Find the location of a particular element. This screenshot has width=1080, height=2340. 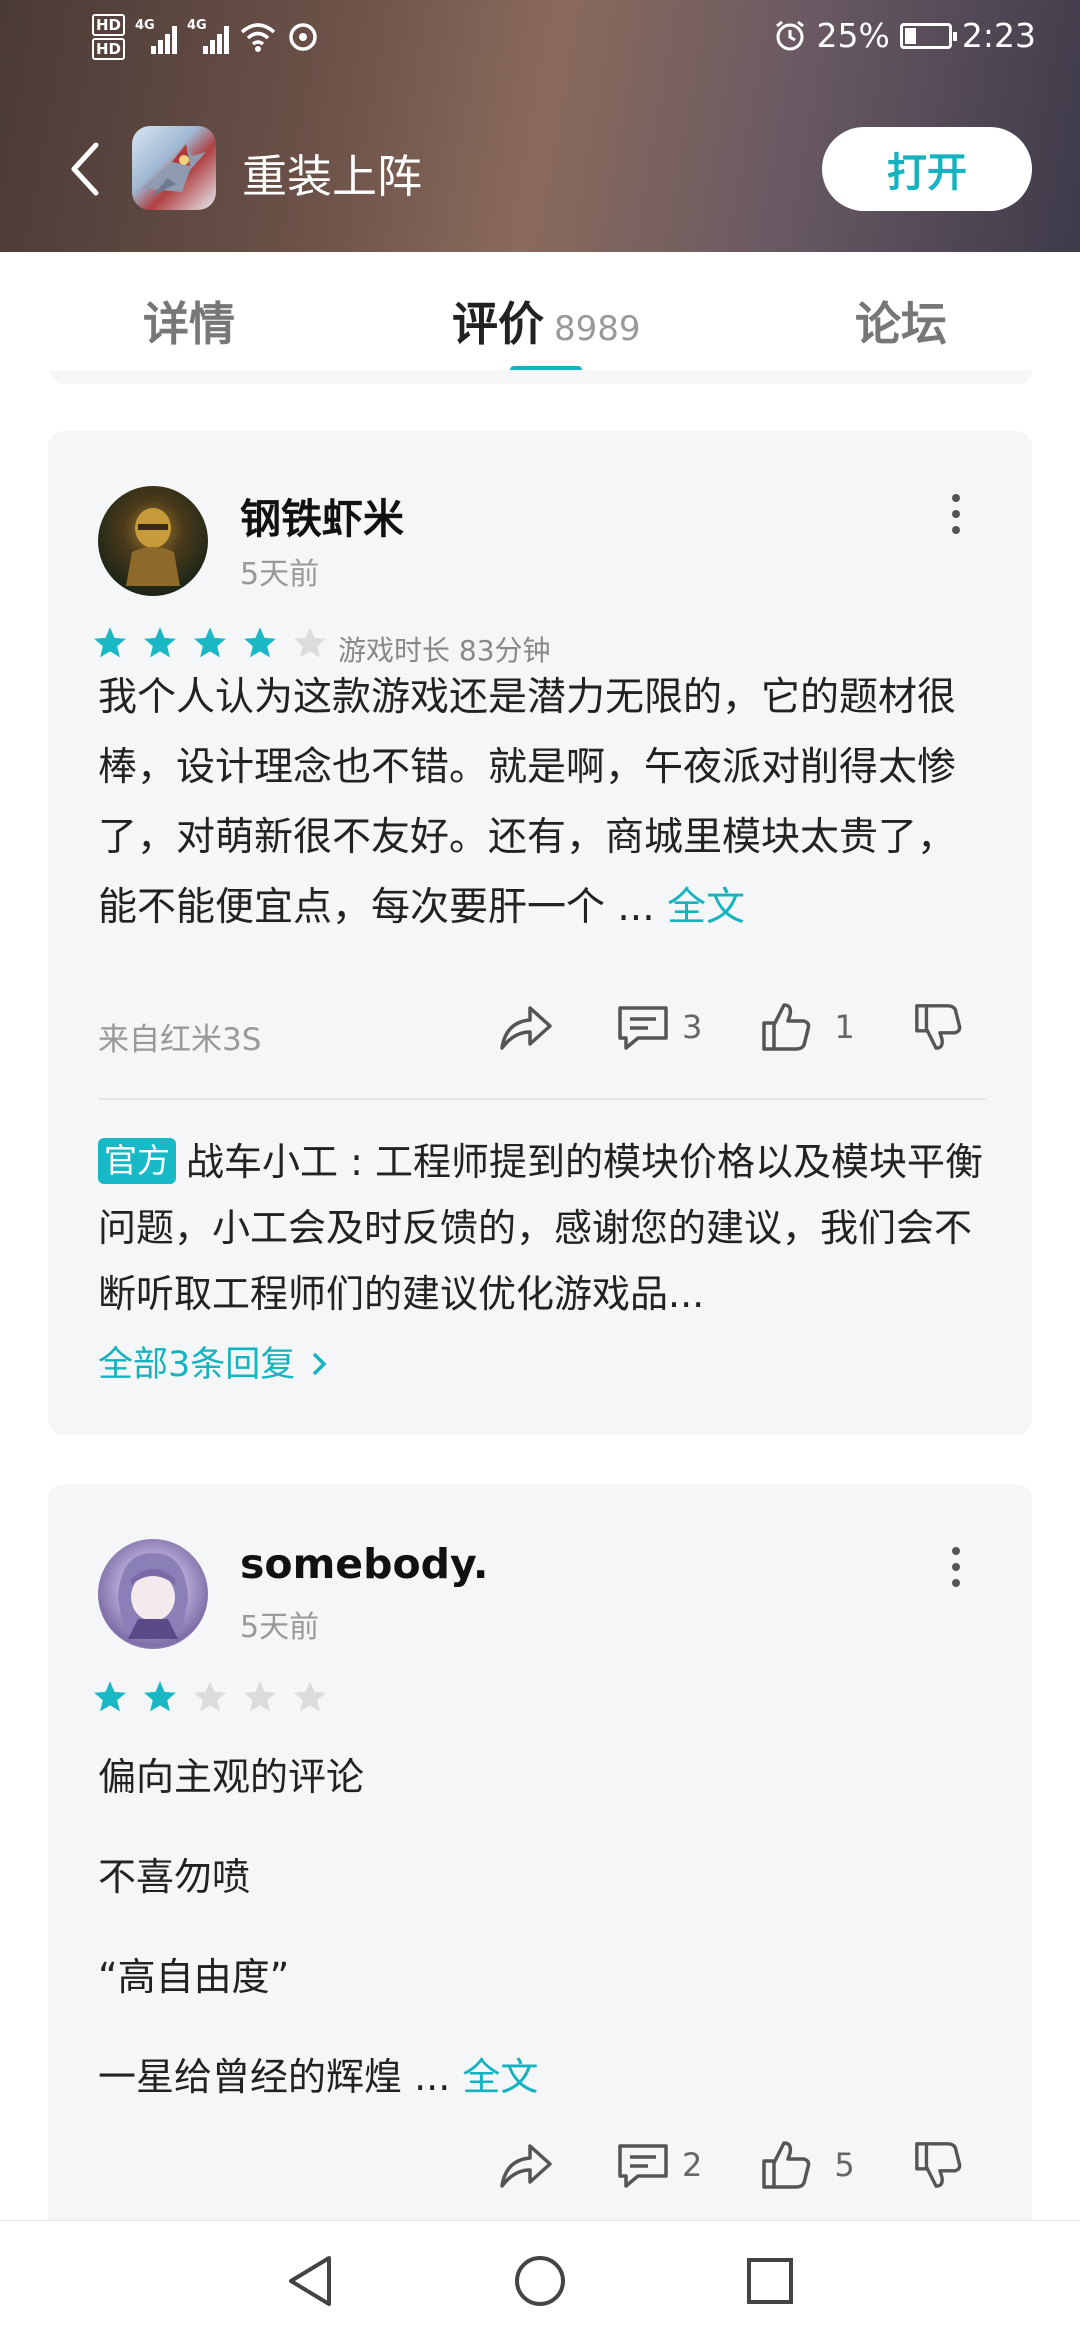

back-arrow-icon is located at coordinates (85, 169).